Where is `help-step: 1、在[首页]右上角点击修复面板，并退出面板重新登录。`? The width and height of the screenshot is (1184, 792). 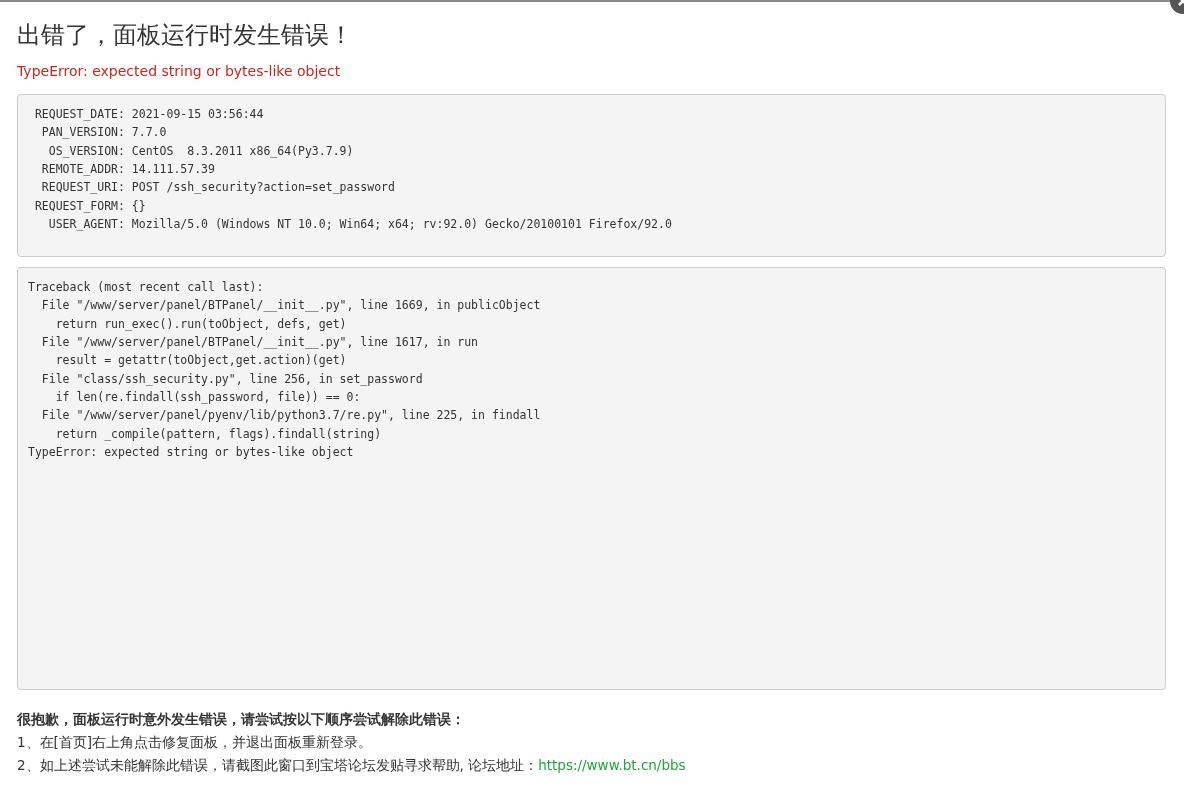 help-step: 1、在[首页]右上角点击修复面板，并退出面板重新登录。 is located at coordinates (591, 743).